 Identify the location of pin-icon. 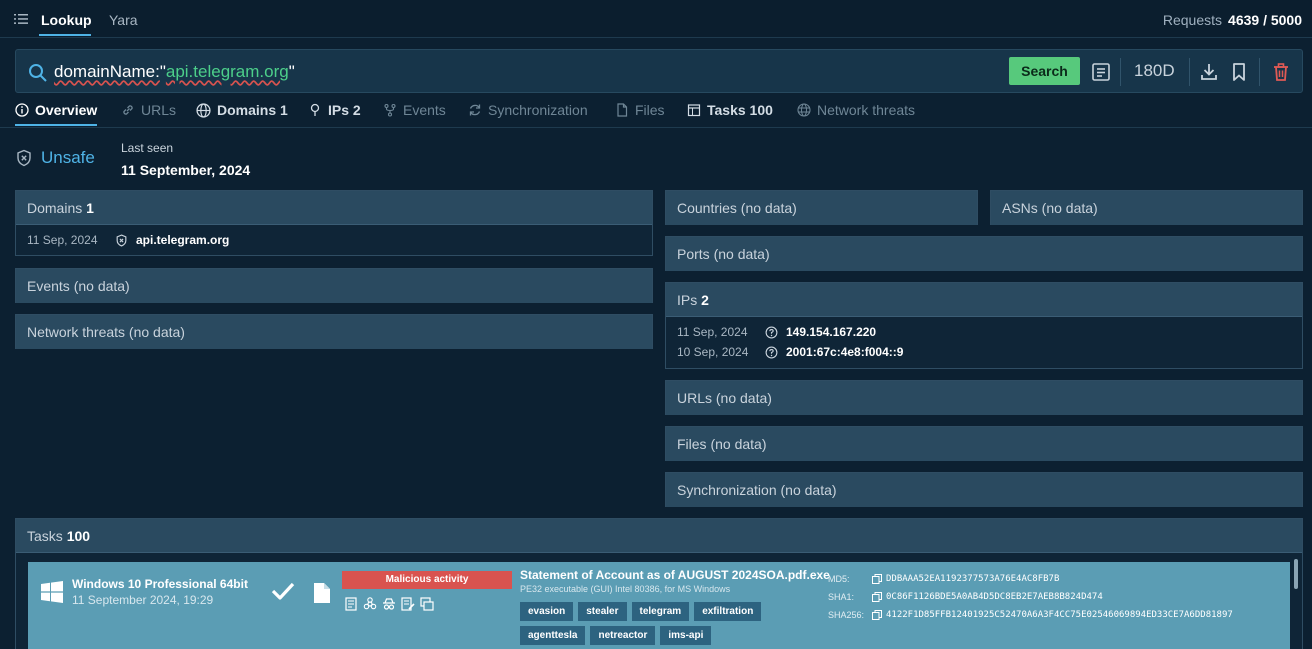
(315, 109).